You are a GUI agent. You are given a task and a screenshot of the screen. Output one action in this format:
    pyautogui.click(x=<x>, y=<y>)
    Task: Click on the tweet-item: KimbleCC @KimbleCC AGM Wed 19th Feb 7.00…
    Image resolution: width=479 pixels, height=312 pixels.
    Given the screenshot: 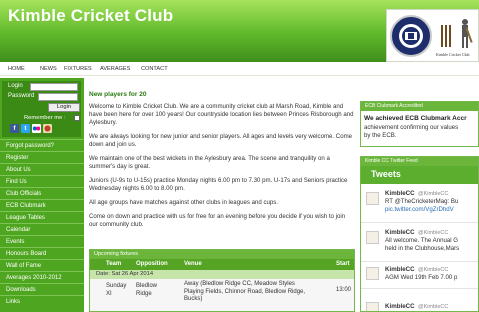 What is the action you would take?
    pyautogui.click(x=419, y=275)
    